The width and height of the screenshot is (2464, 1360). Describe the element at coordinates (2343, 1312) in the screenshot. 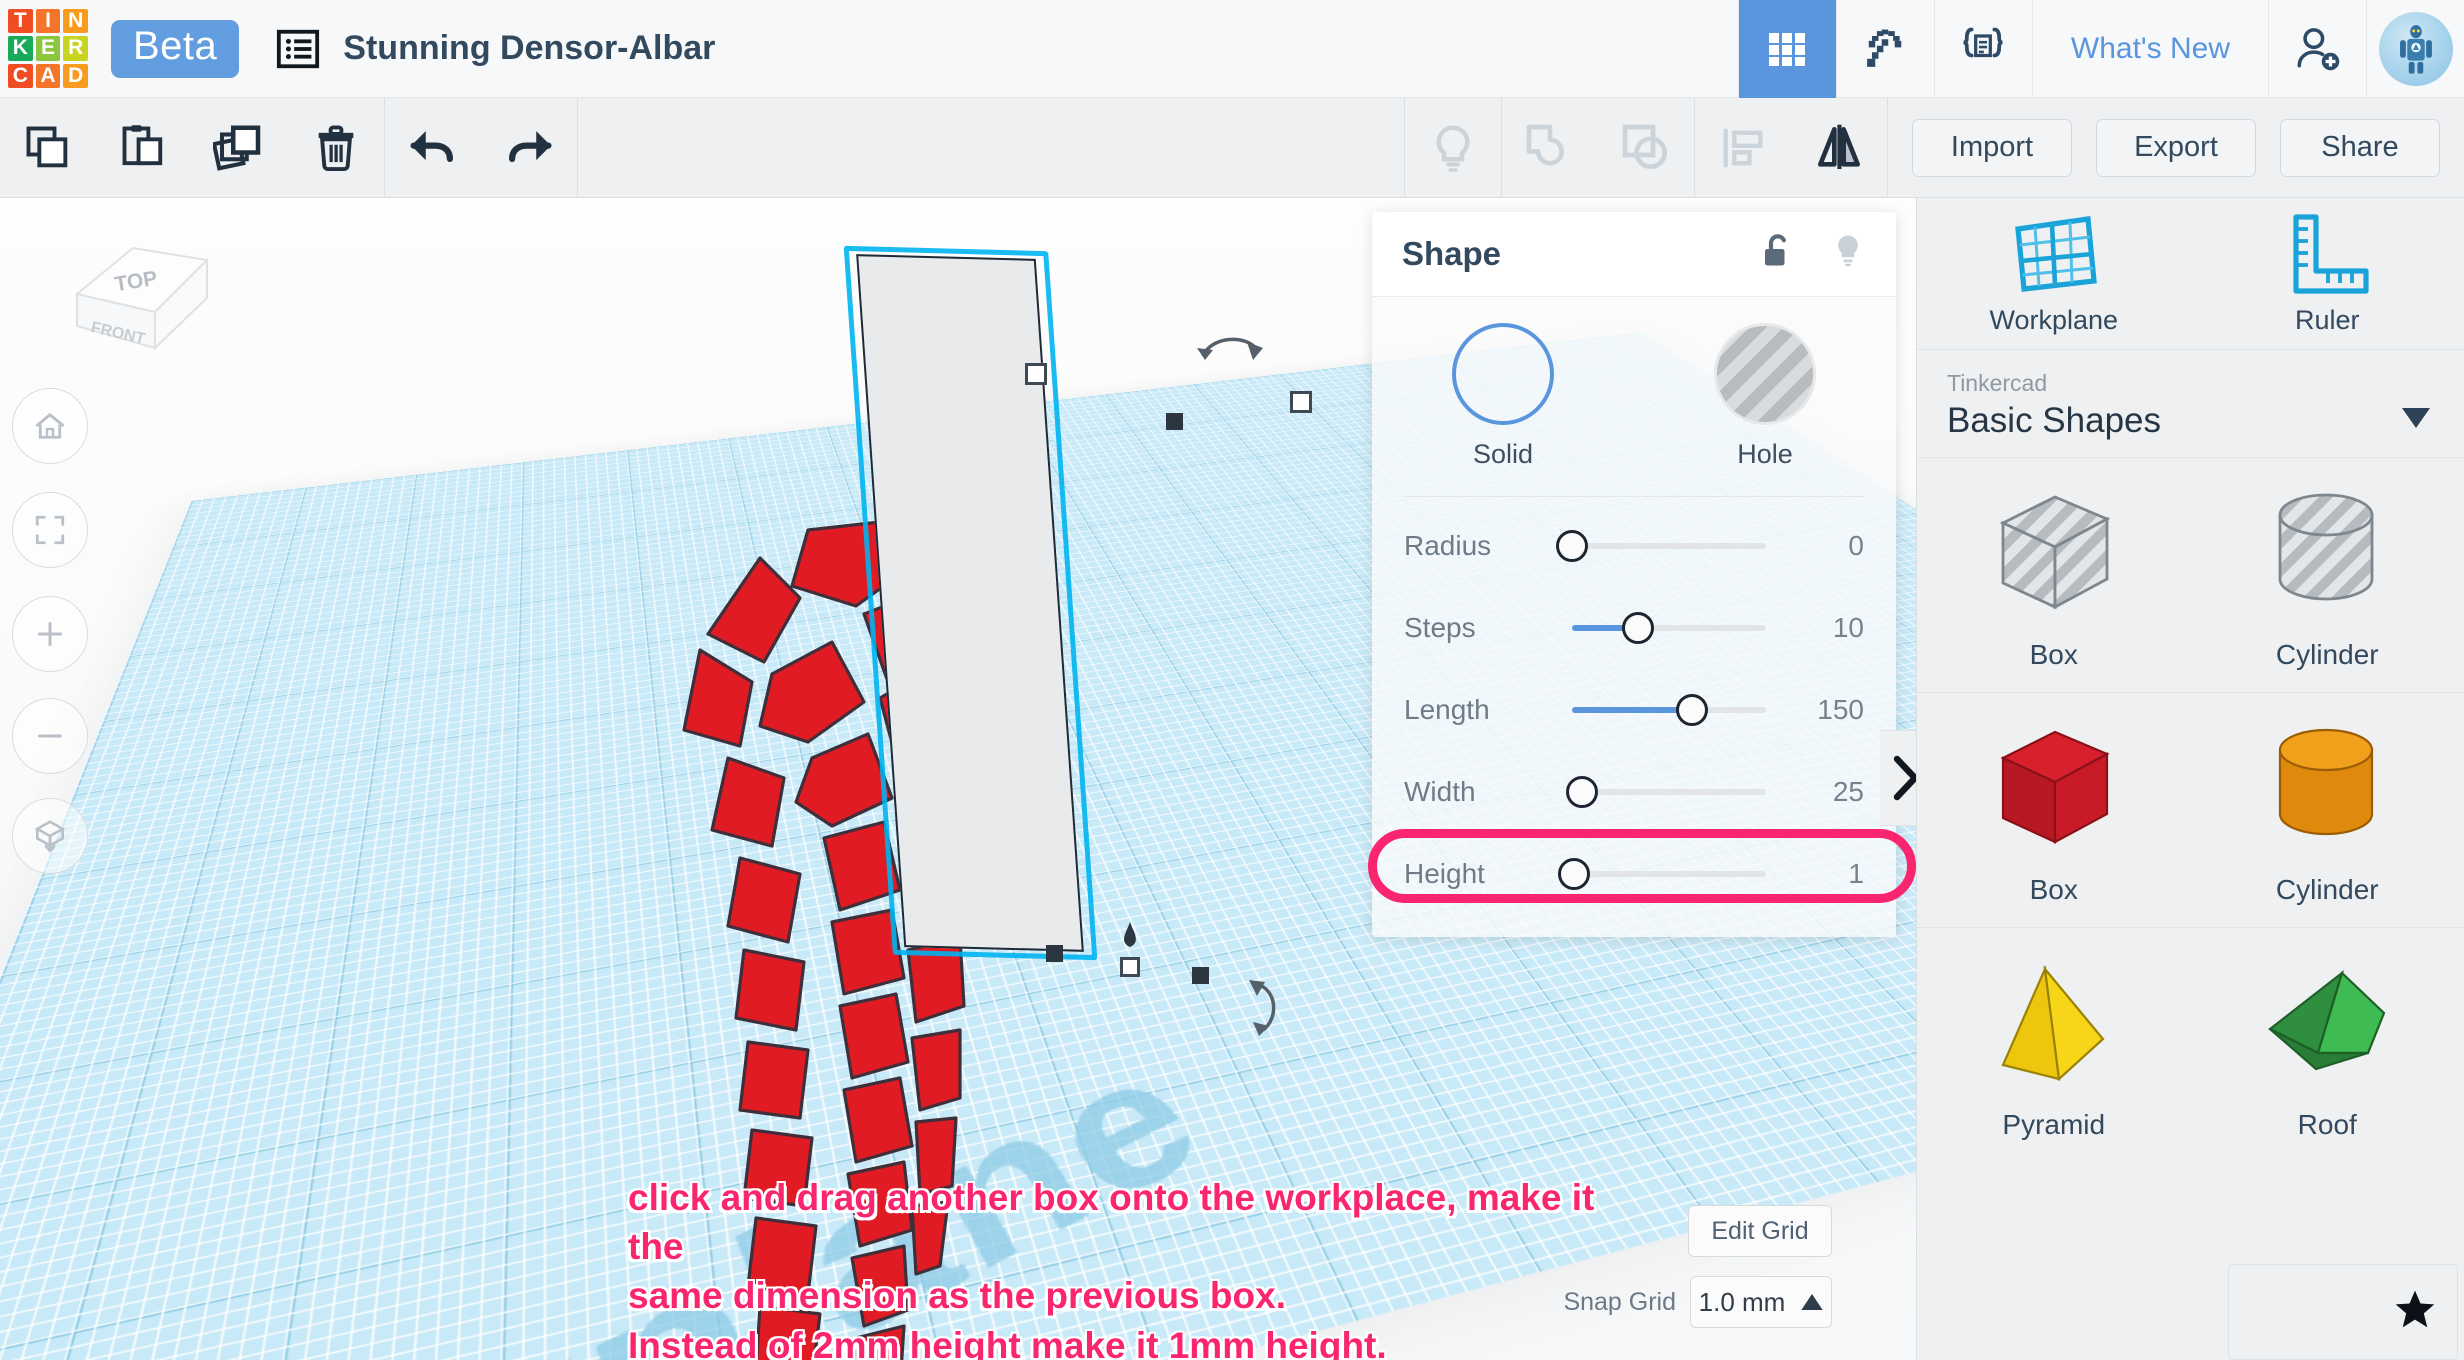

I see `favorites-tile` at that location.